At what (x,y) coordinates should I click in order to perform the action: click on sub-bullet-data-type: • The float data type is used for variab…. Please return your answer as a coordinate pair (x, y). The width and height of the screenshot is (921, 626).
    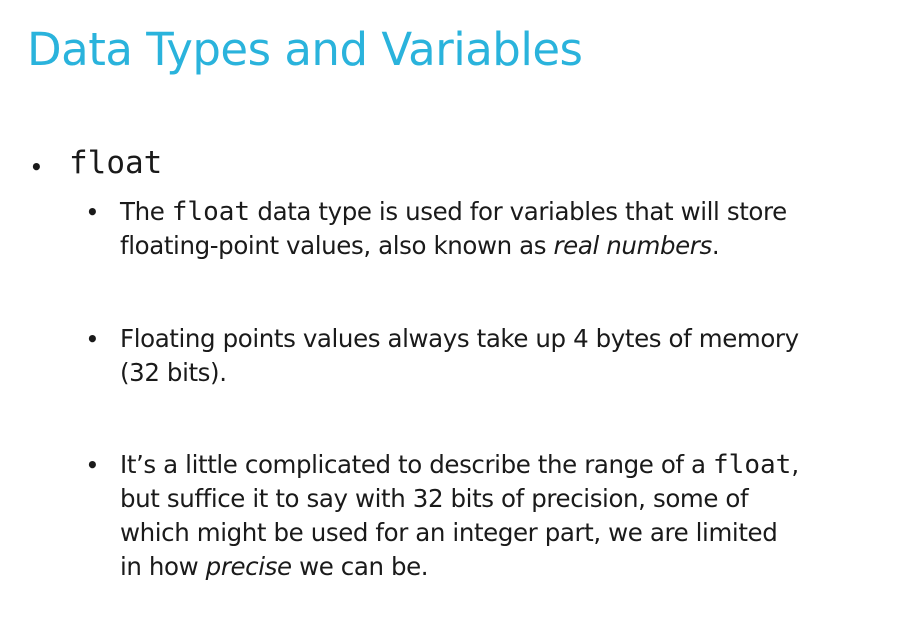
    Looking at the image, I should click on (501, 229).